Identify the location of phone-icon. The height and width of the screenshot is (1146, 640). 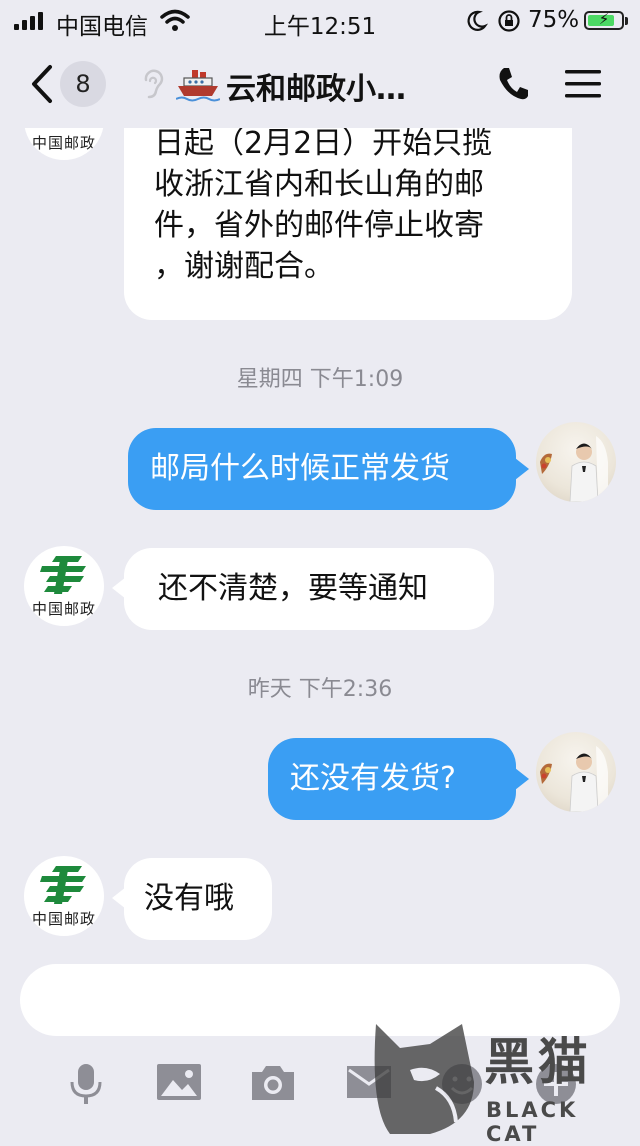
(513, 84).